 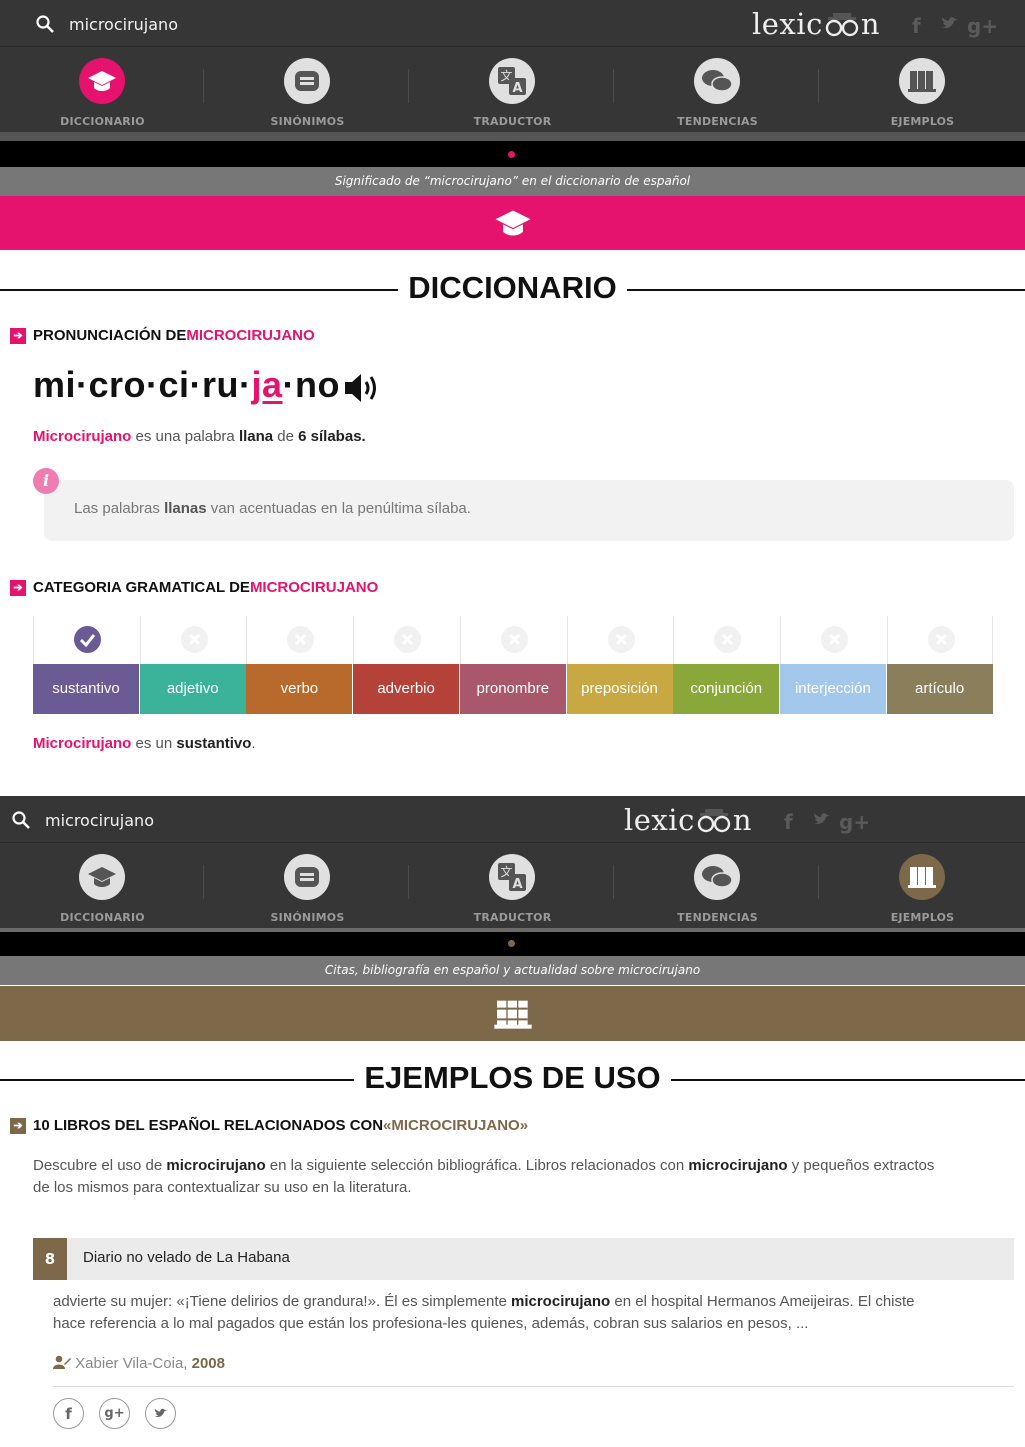 I want to click on category-label: sustantivo, so click(x=86, y=689).